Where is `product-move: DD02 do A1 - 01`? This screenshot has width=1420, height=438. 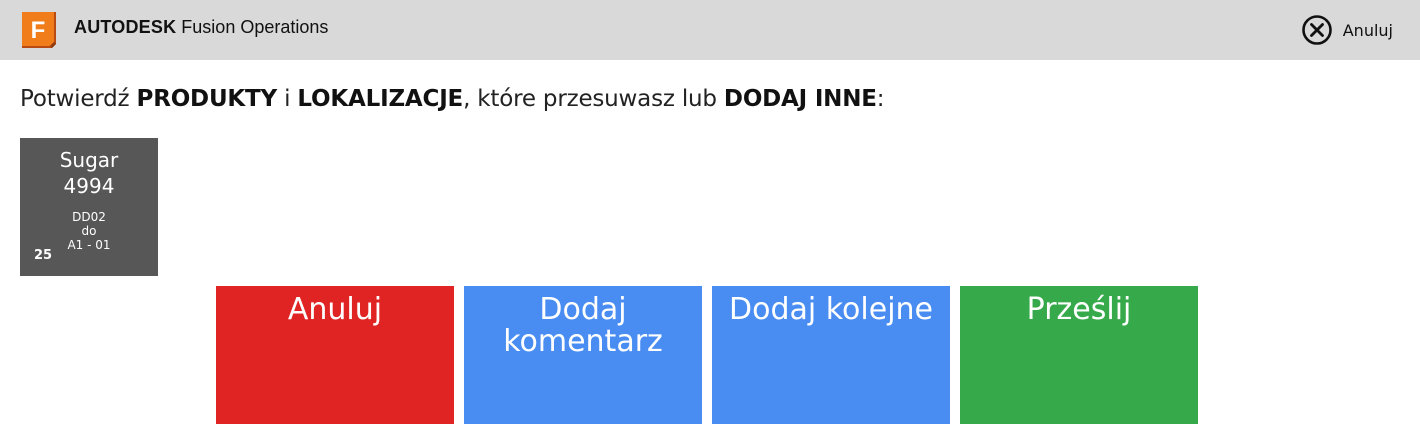 product-move: DD02 do A1 - 01 is located at coordinates (89, 231).